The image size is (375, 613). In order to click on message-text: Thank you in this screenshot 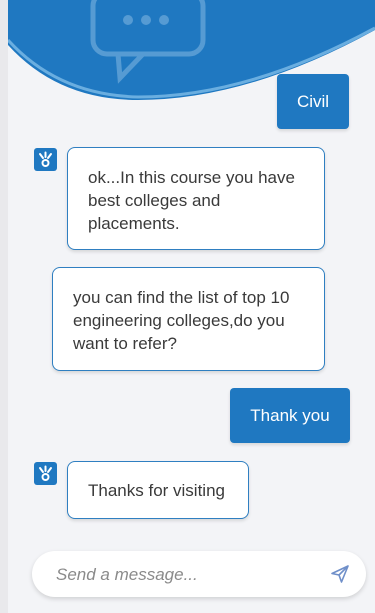, I will do `click(290, 415)`.